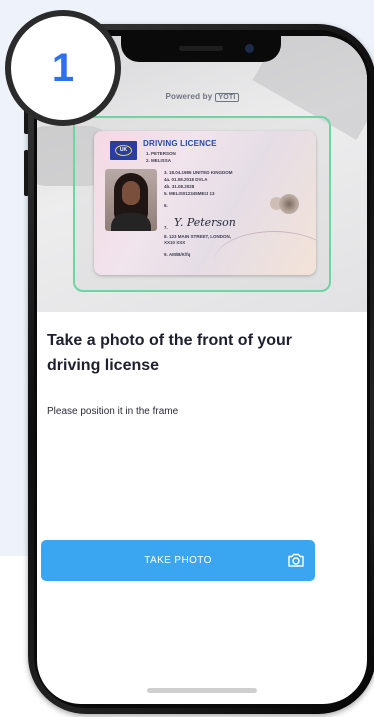 The image size is (374, 717). I want to click on licence-field: 3. 18.04.1986 UNITED KINGDOM, so click(198, 172).